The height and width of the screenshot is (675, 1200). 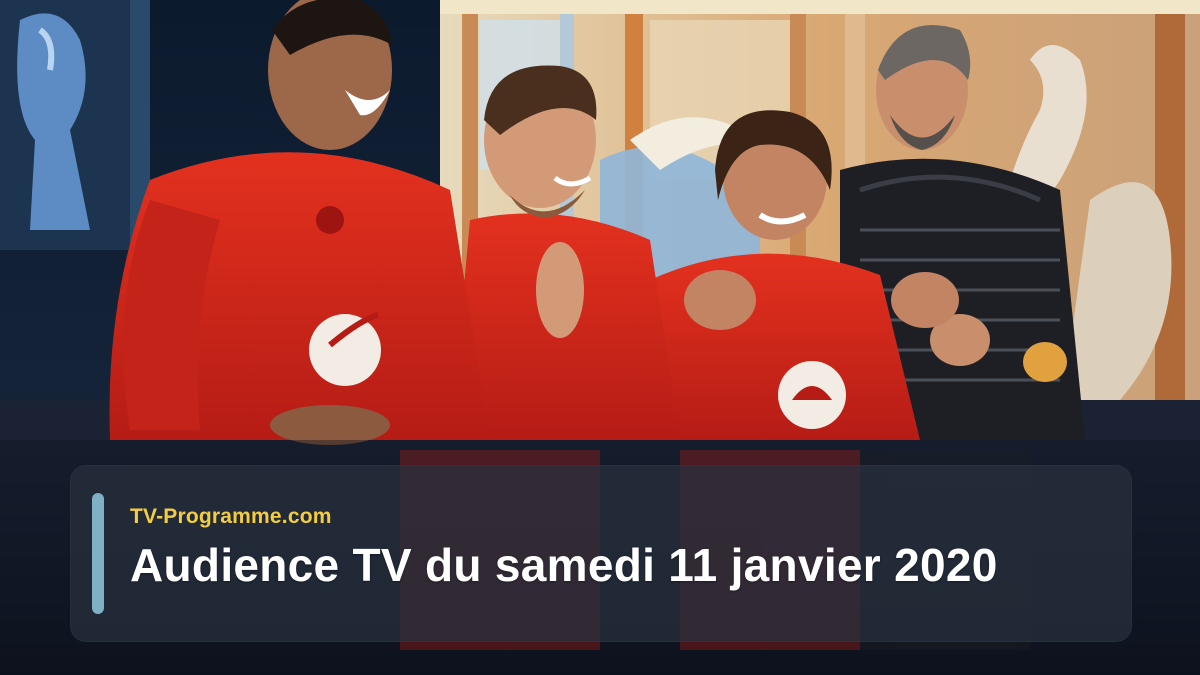 What do you see at coordinates (75, 130) in the screenshot?
I see `carousel-horse` at bounding box center [75, 130].